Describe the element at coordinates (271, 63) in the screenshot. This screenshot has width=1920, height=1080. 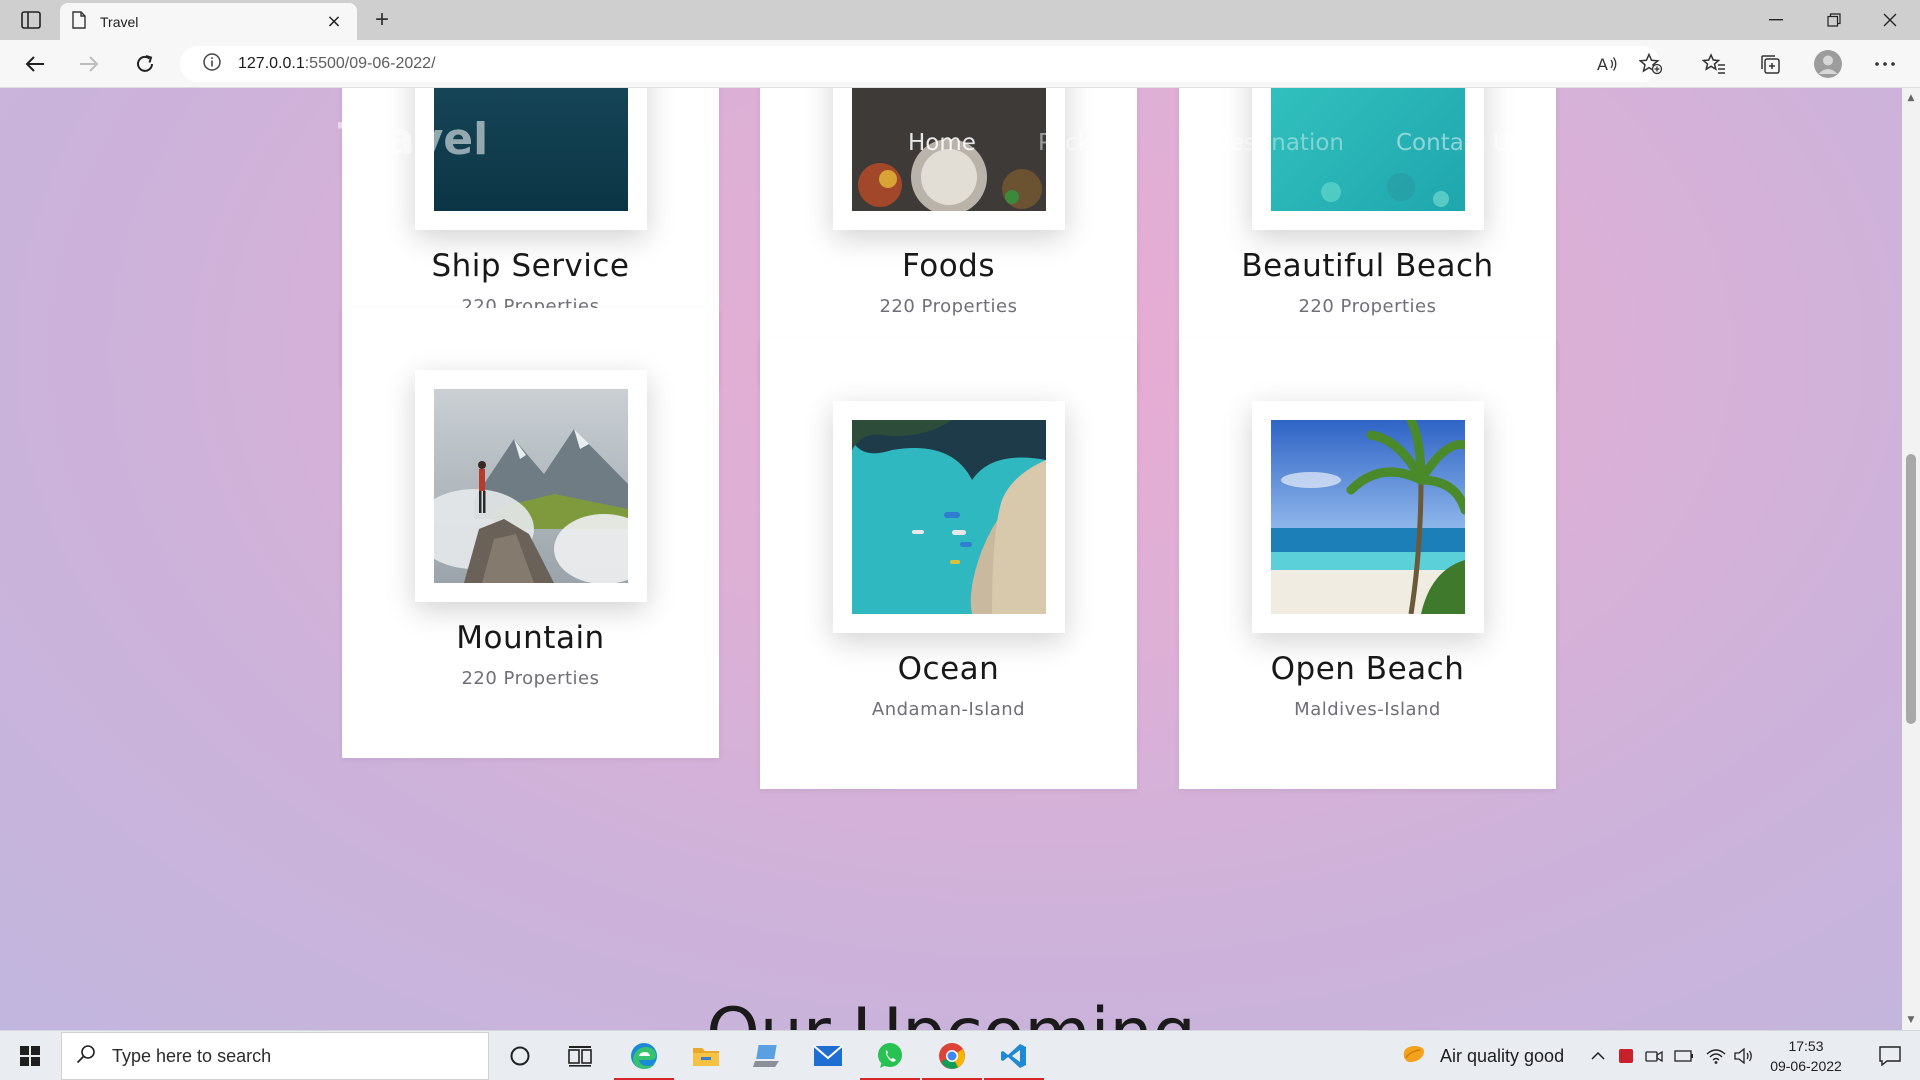
I see `url-host: 127.0.0.1` at that location.